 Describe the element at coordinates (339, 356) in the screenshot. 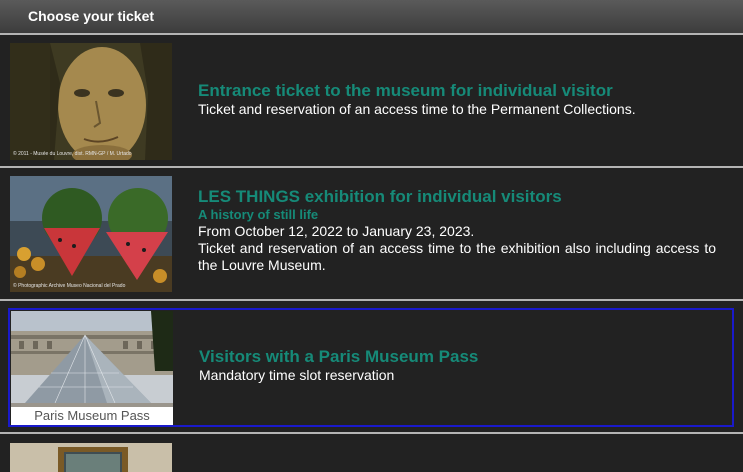

I see `ticket-title: Visitors with a Paris Museum Pass` at that location.